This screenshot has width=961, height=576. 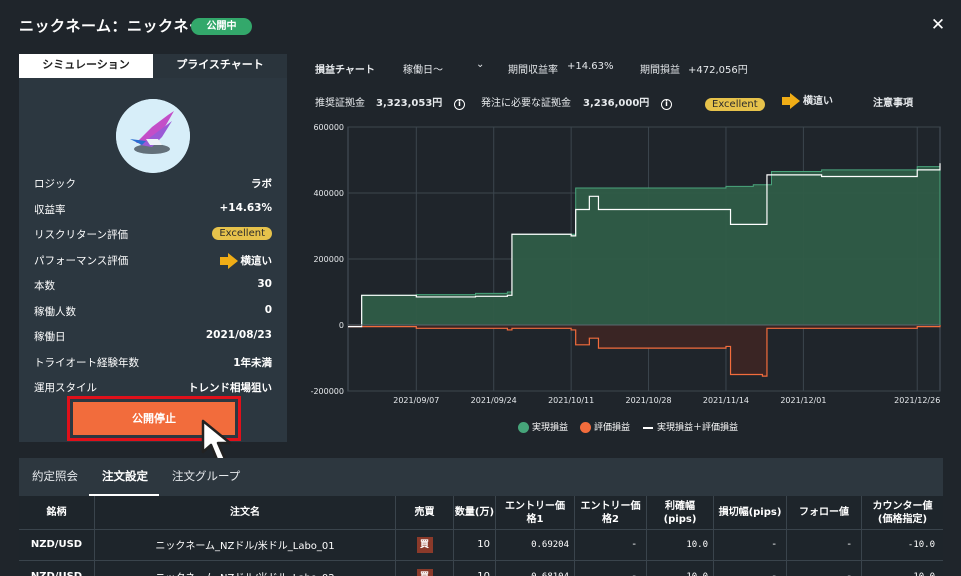 What do you see at coordinates (50, 209) in the screenshot?
I see `row-label: 収益率` at bounding box center [50, 209].